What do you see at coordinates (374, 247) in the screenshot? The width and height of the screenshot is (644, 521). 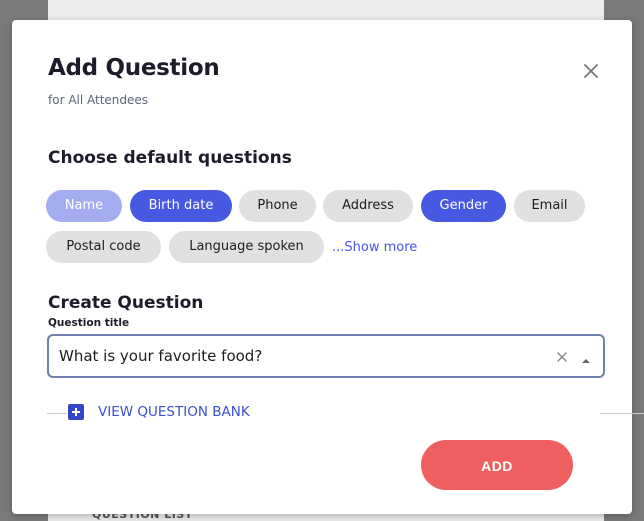 I see `show-more-link: ...Show more` at bounding box center [374, 247].